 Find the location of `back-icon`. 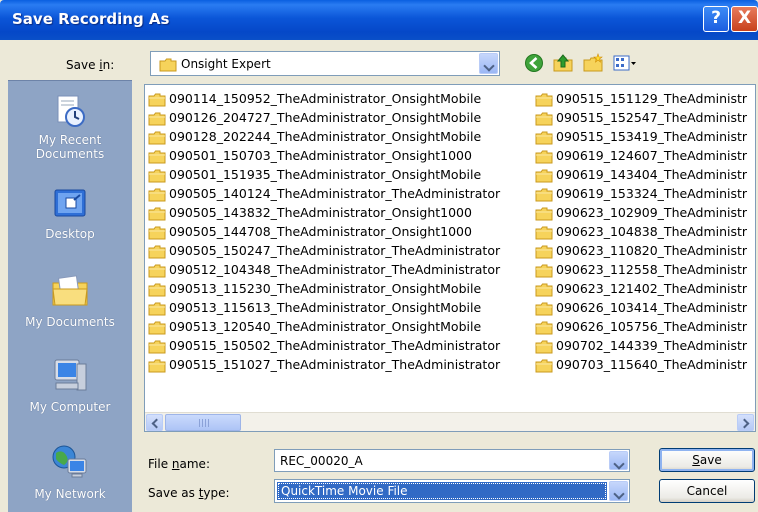

back-icon is located at coordinates (534, 63).